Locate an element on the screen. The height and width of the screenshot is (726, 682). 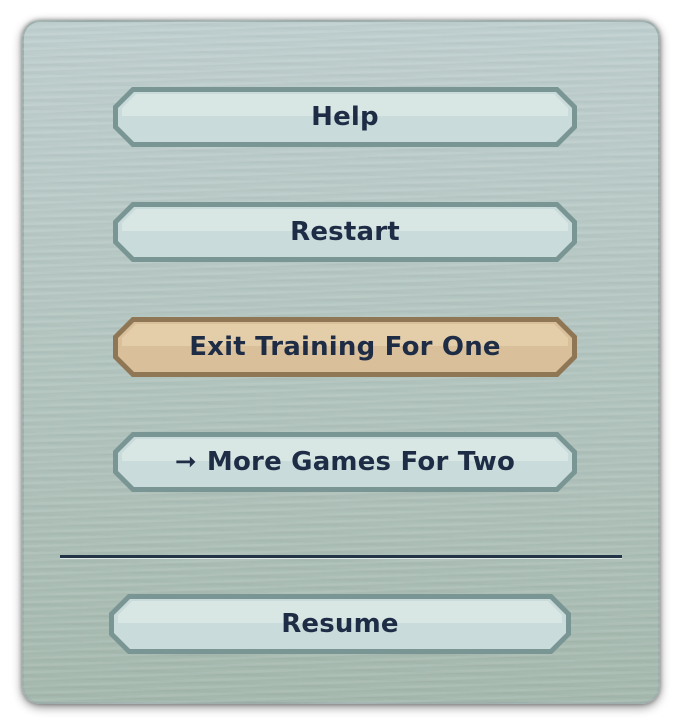
restart-button-label: Restart is located at coordinates (345, 232).